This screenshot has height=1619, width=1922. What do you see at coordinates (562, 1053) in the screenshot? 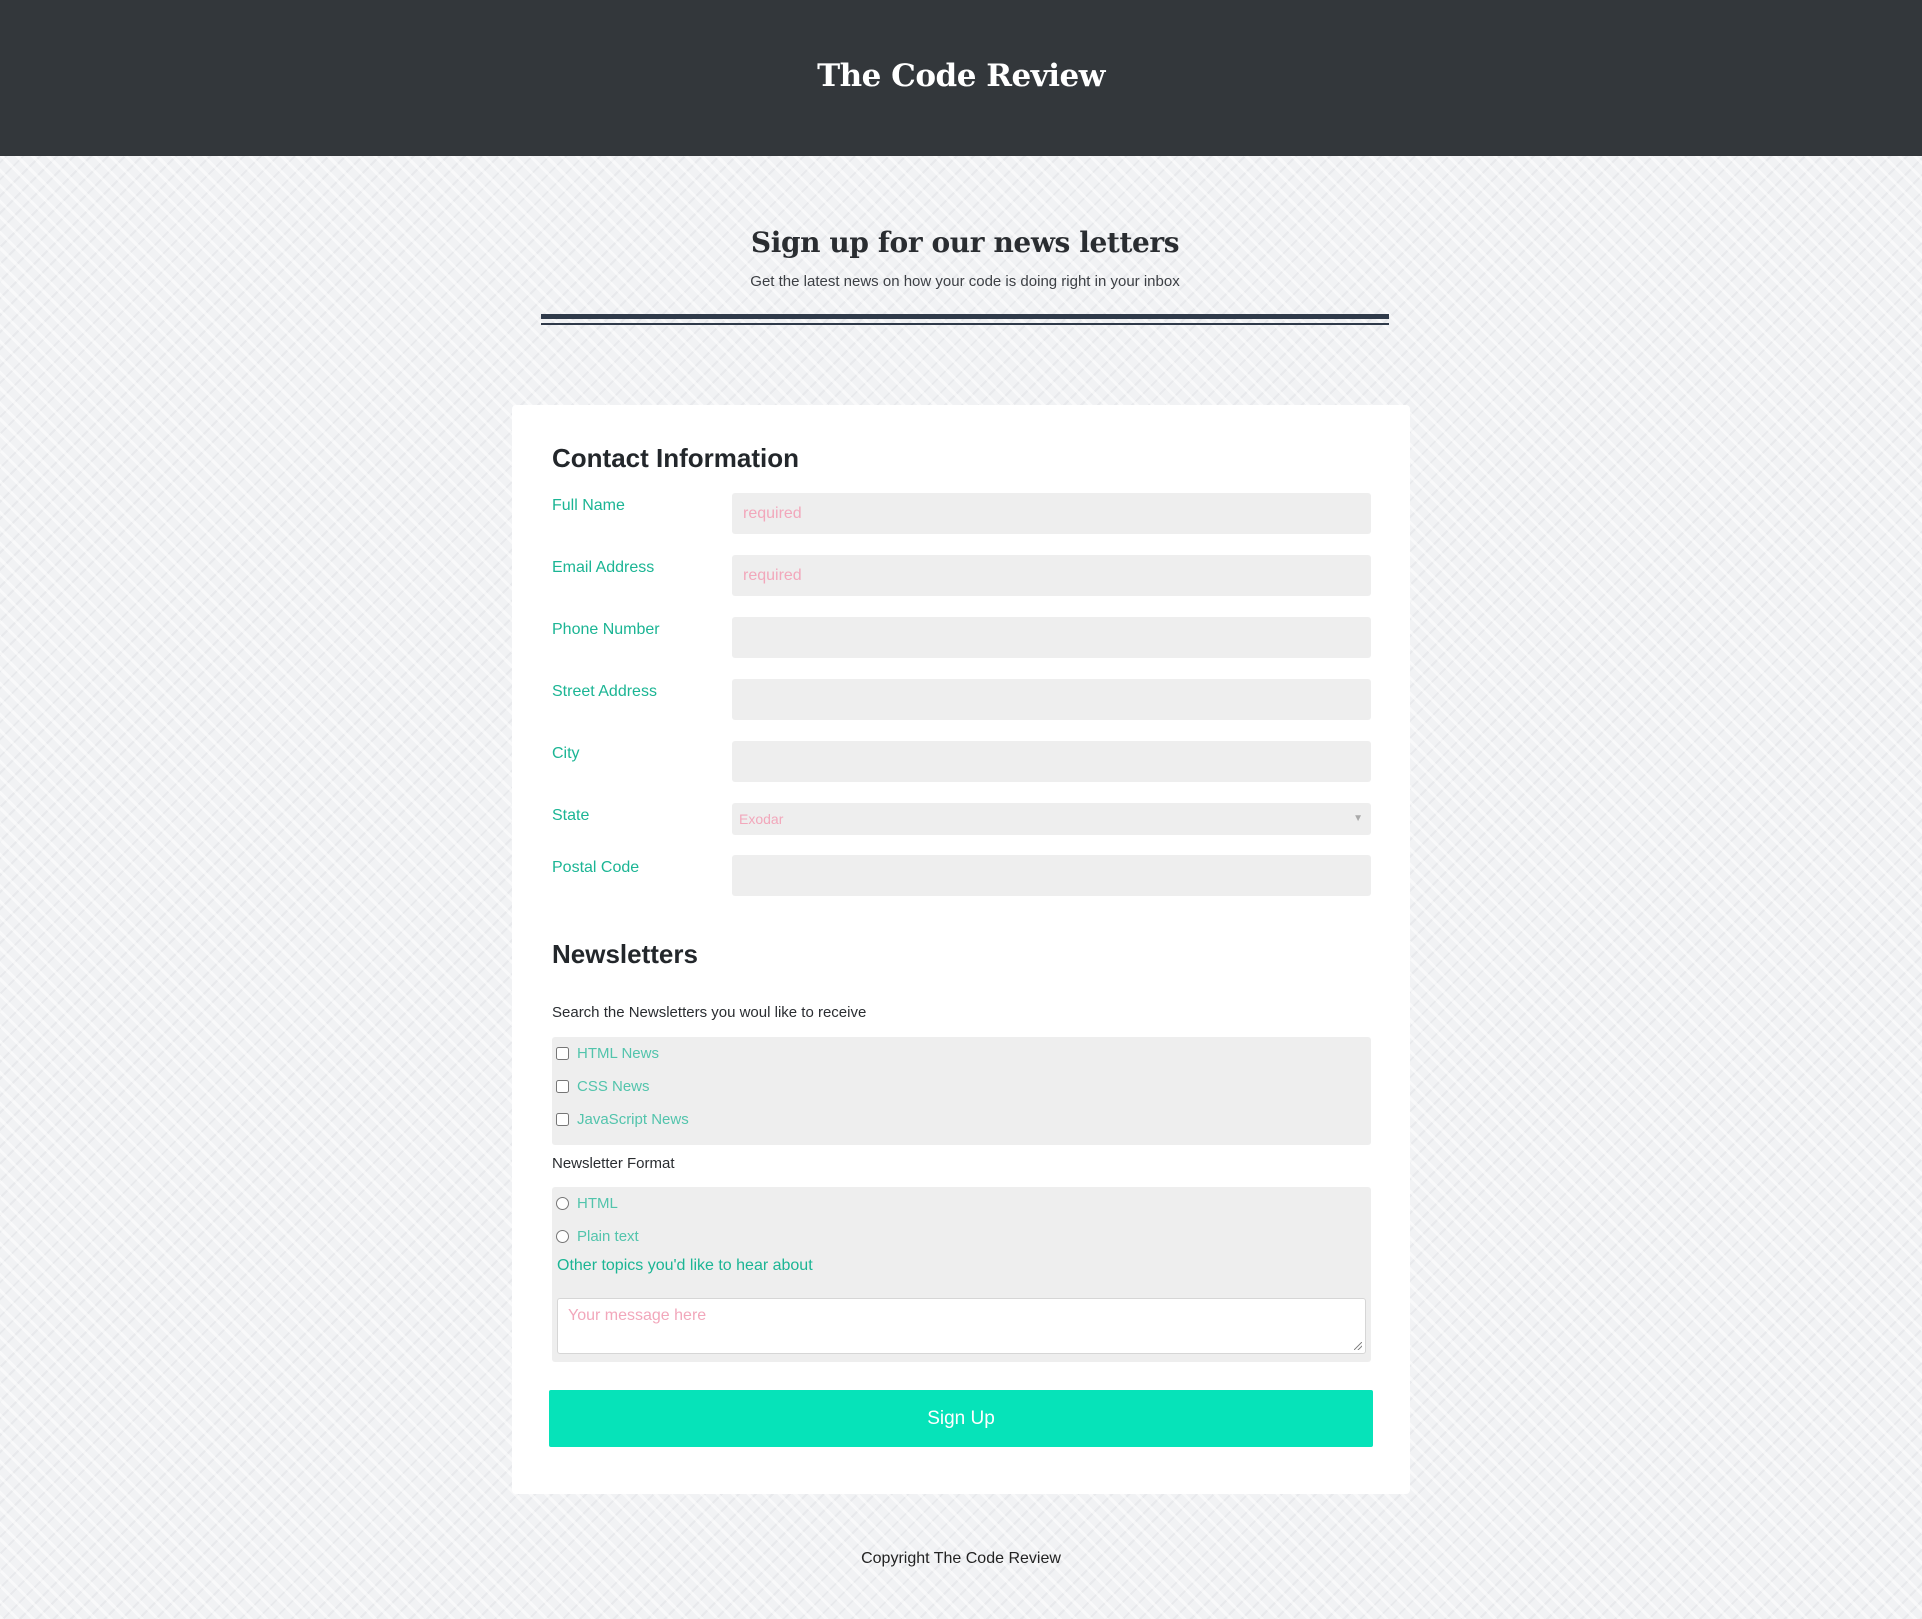
I see `newsletter-checkbox-html` at bounding box center [562, 1053].